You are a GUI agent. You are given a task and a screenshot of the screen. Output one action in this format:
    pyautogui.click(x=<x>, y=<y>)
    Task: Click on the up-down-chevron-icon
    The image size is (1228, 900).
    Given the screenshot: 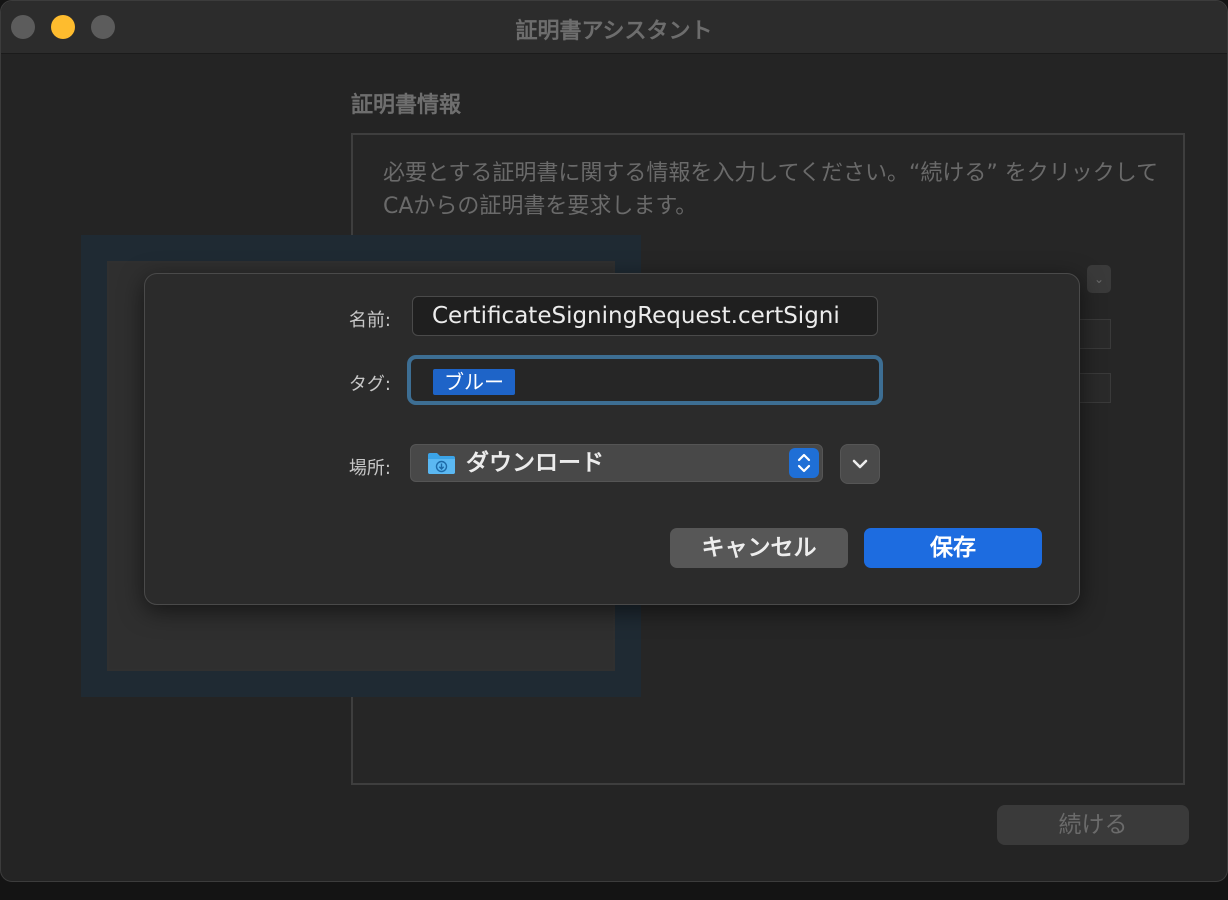 What is the action you would take?
    pyautogui.click(x=804, y=463)
    